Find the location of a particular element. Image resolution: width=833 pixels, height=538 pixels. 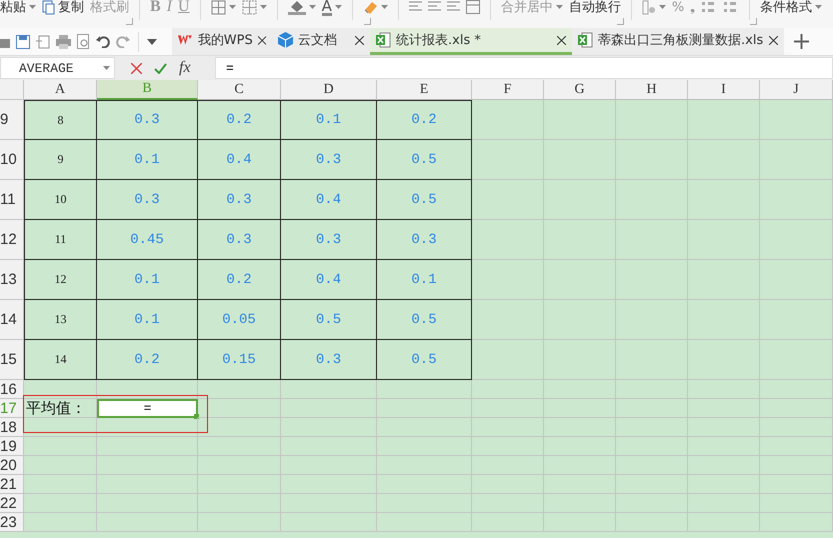

row-header: 16 is located at coordinates (12, 389).